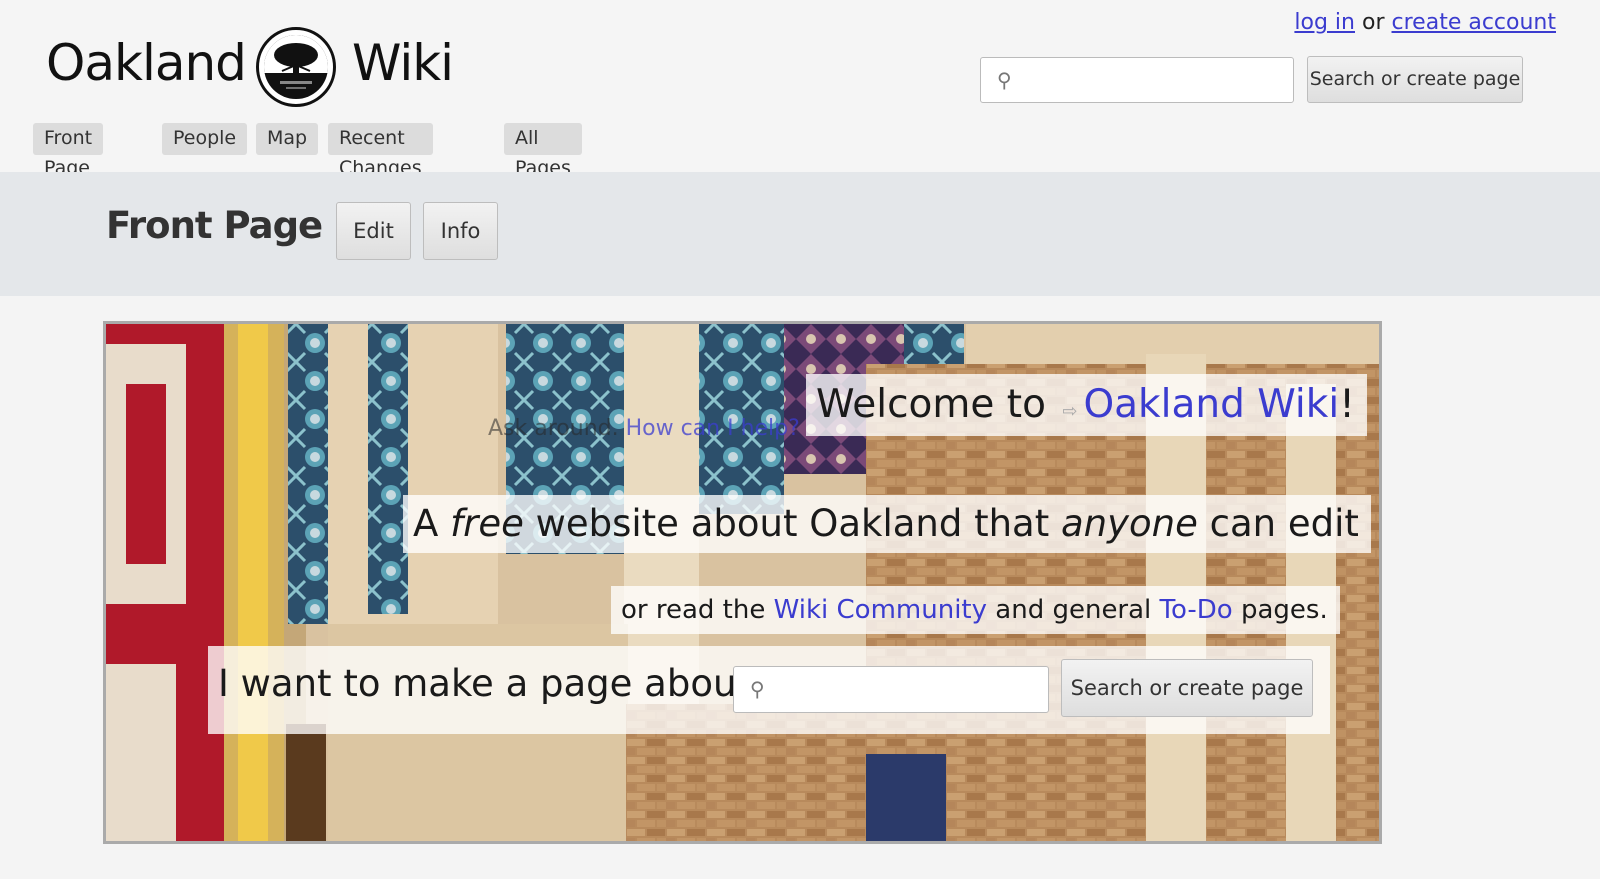 The height and width of the screenshot is (879, 1600). What do you see at coordinates (1137, 80) in the screenshot?
I see `header-search-input: ⚲` at bounding box center [1137, 80].